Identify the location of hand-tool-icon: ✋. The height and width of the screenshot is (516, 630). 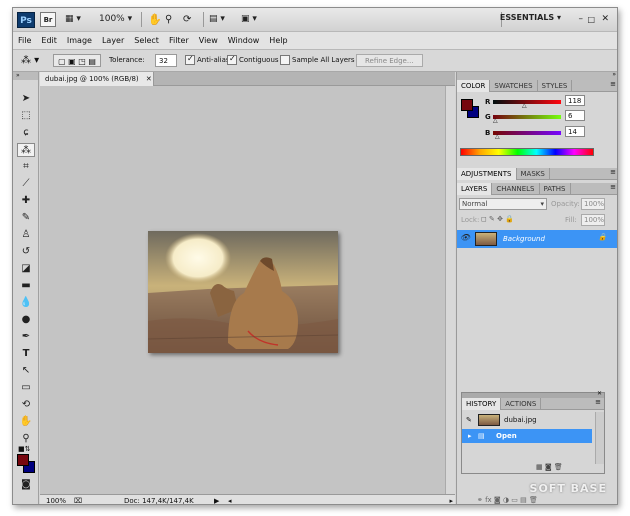
(26, 422).